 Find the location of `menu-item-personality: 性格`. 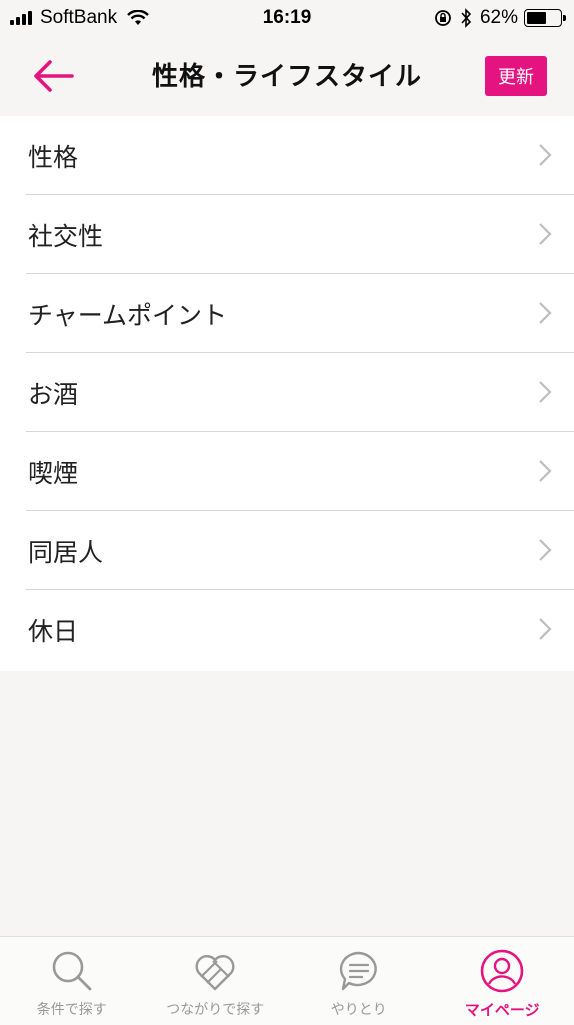

menu-item-personality: 性格 is located at coordinates (300, 155).